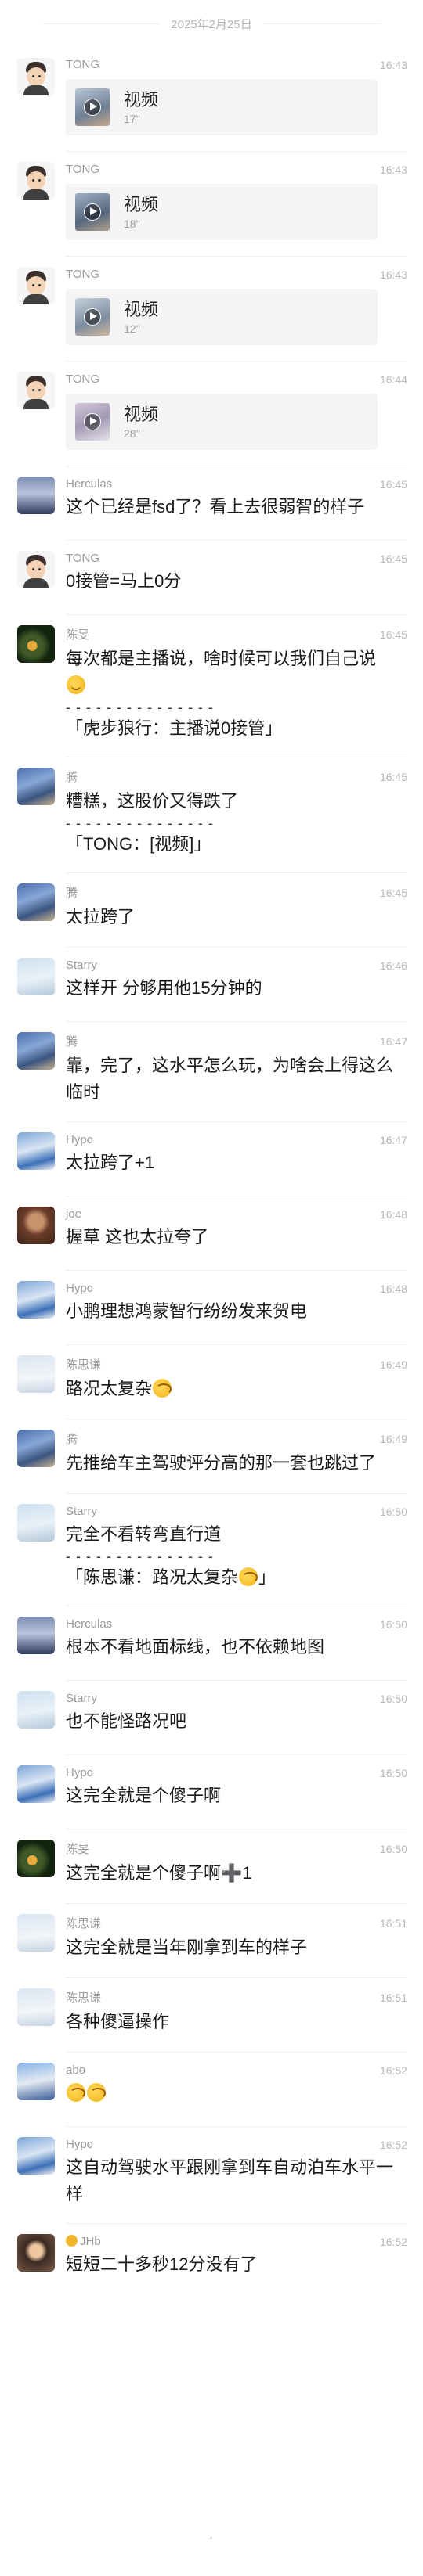 The height and width of the screenshot is (2576, 423). Describe the element at coordinates (393, 1511) in the screenshot. I see `message-time: 16:50` at that location.